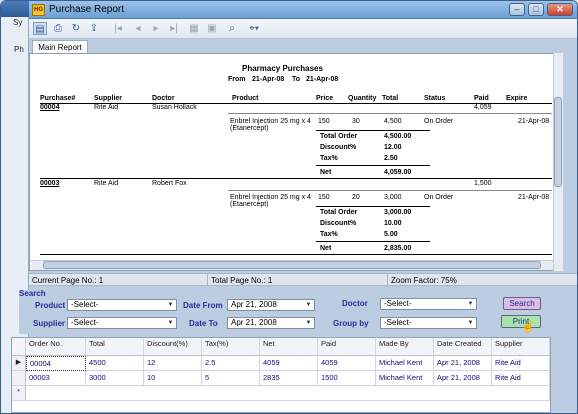  Describe the element at coordinates (288, 393) in the screenshot. I see `new-row` at that location.